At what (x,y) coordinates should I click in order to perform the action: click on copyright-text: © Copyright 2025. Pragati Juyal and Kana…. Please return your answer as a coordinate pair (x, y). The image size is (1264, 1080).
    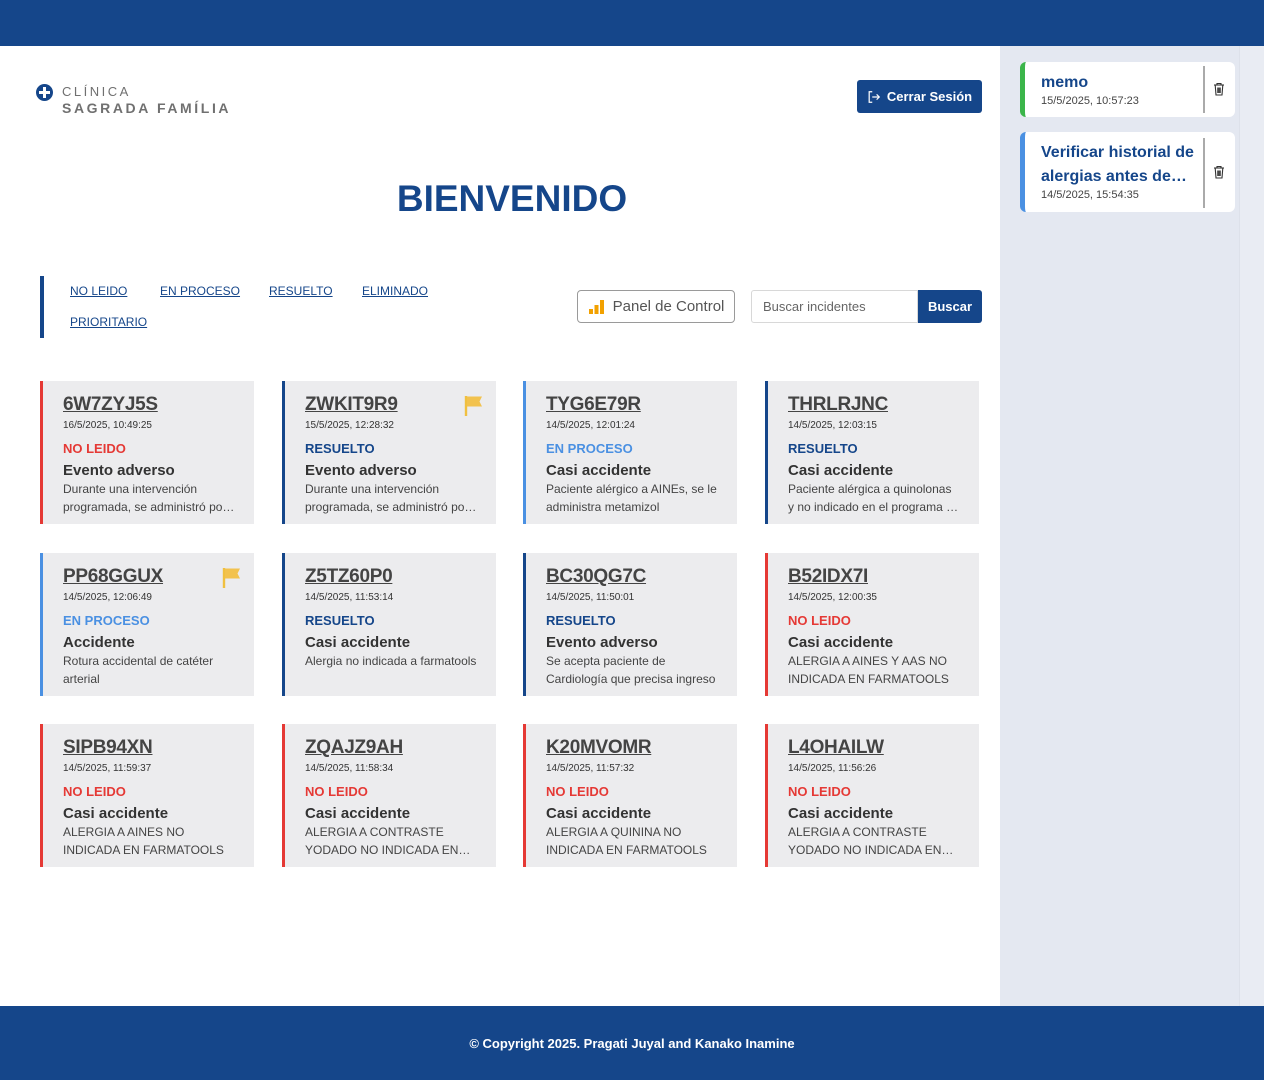
    Looking at the image, I should click on (632, 1043).